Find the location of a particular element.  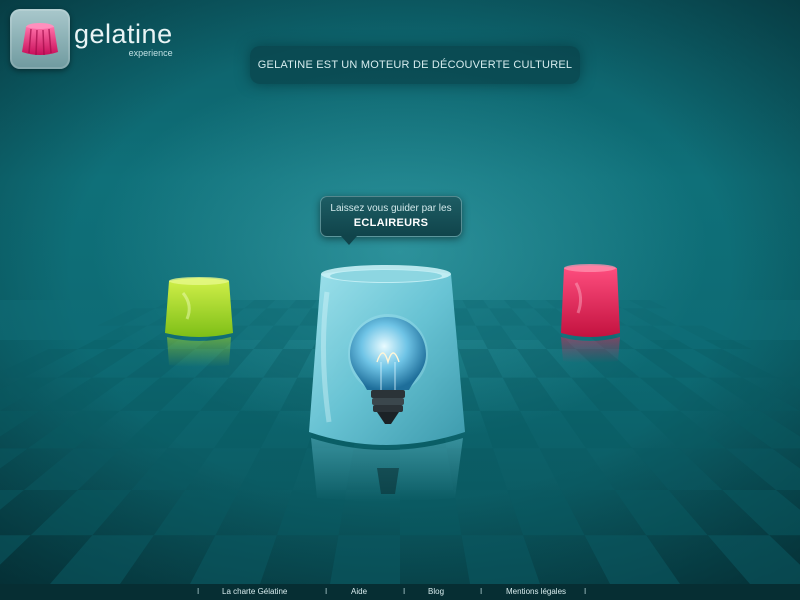

tooltip-text: Laissez vous guider par les is located at coordinates (391, 208).